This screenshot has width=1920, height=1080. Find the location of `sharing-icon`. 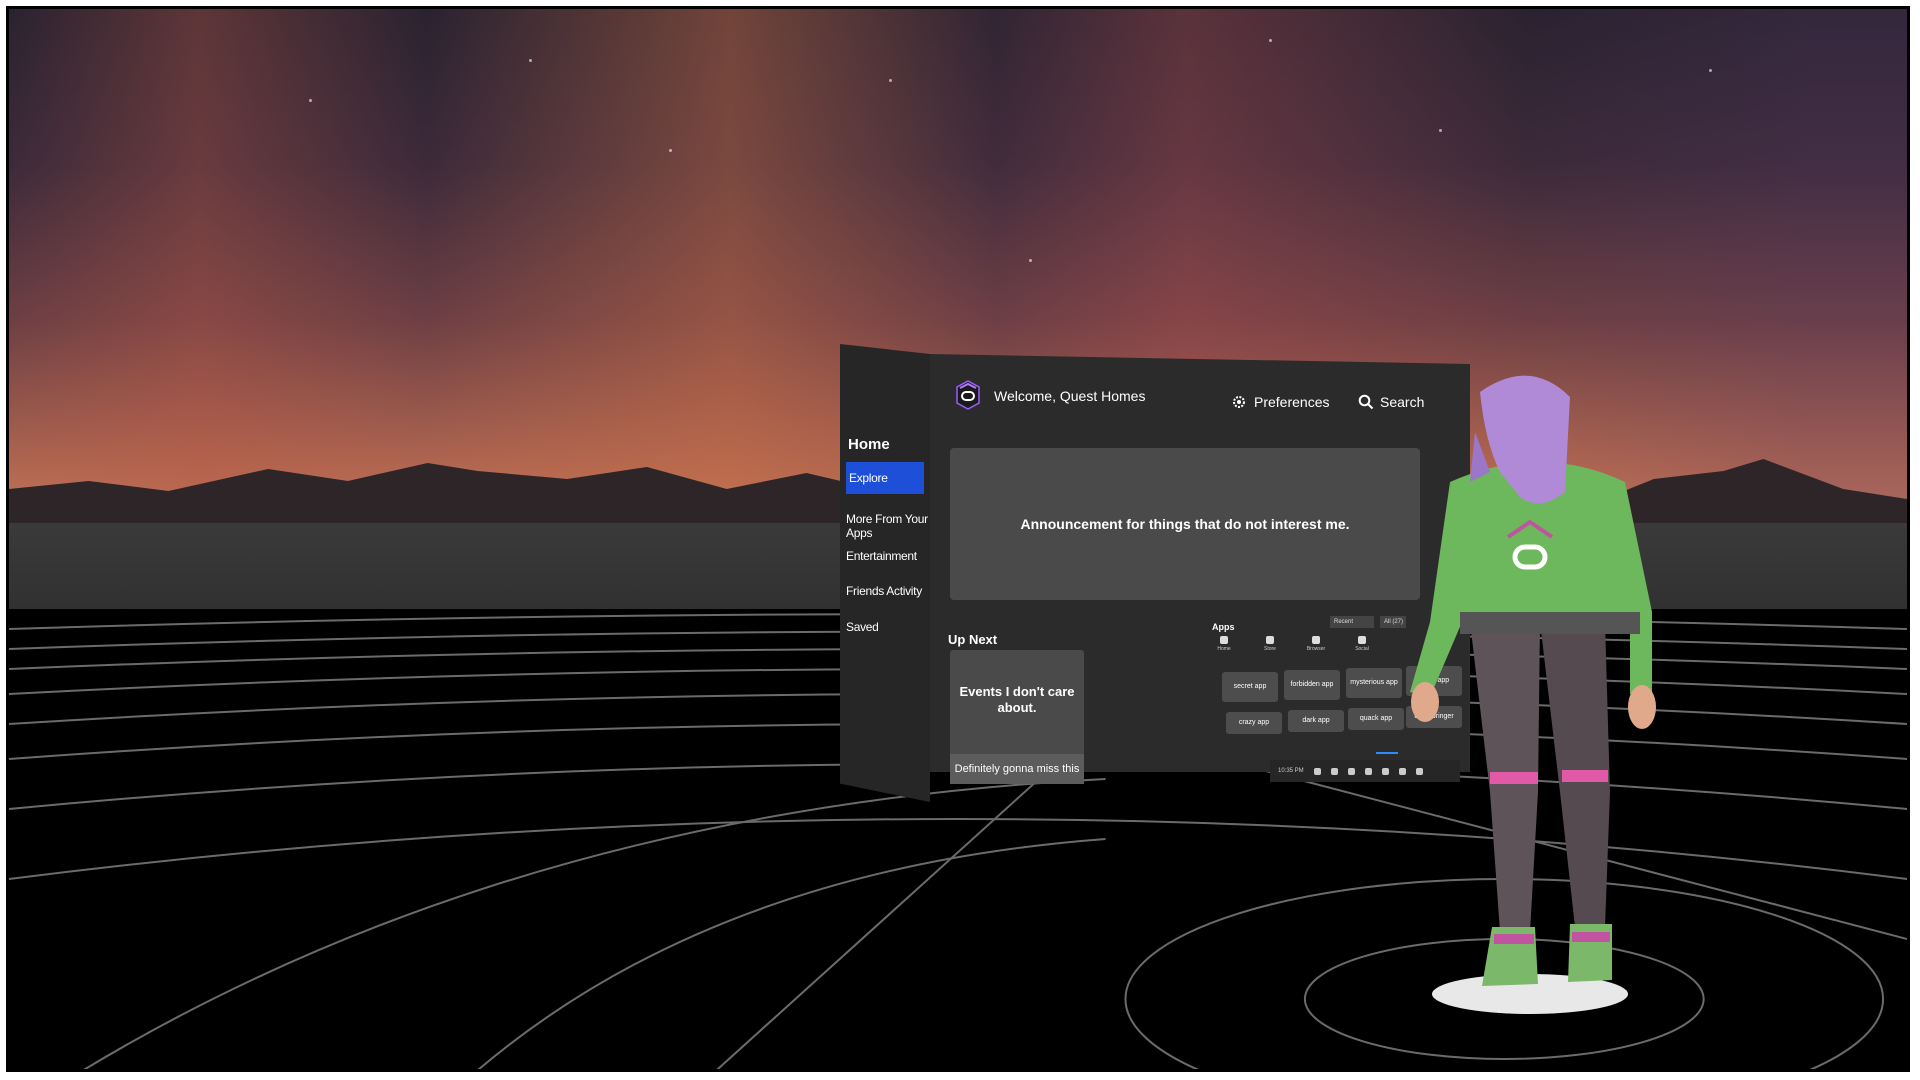

sharing-icon is located at coordinates (1385, 771).